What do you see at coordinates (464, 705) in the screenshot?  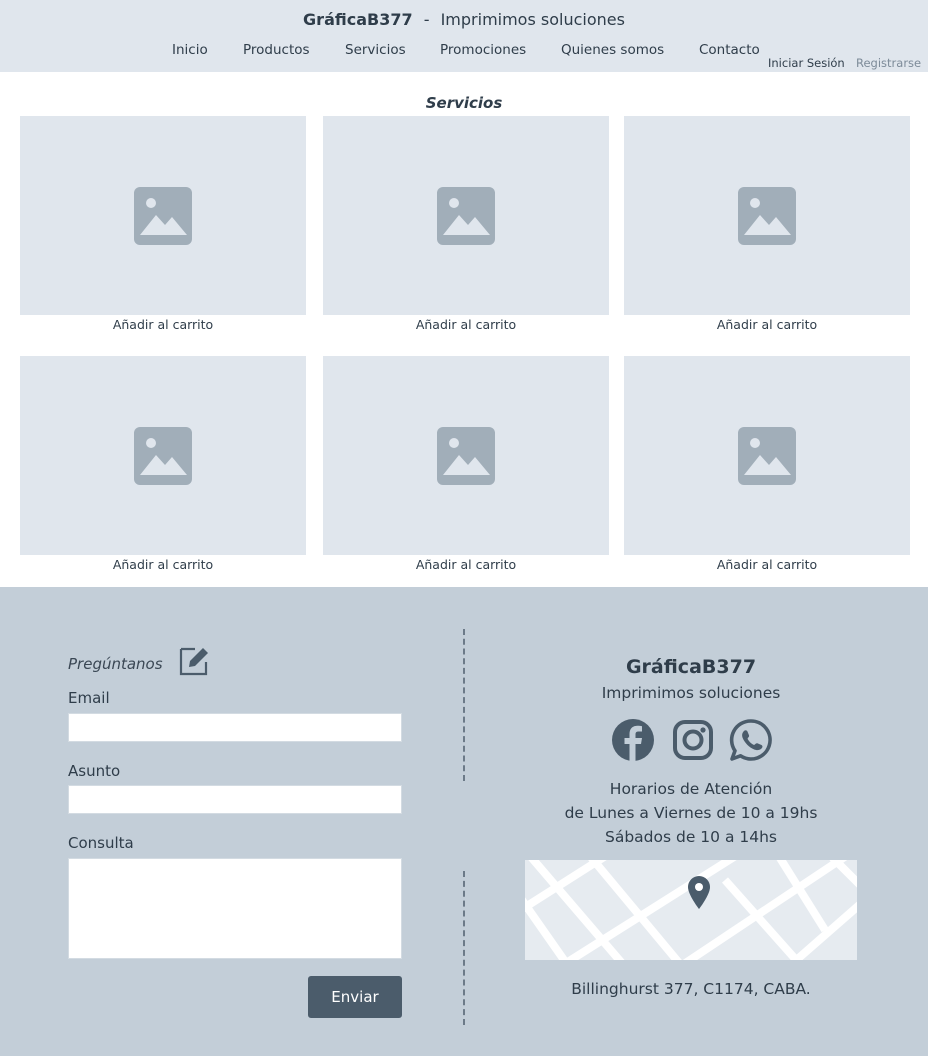 I see `divider-top` at bounding box center [464, 705].